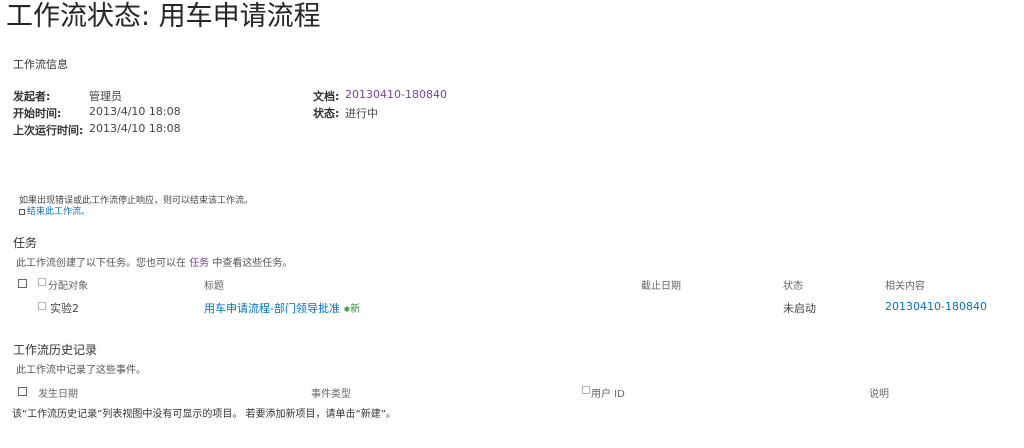  What do you see at coordinates (42, 306) in the screenshot?
I see `row-checkbox` at bounding box center [42, 306].